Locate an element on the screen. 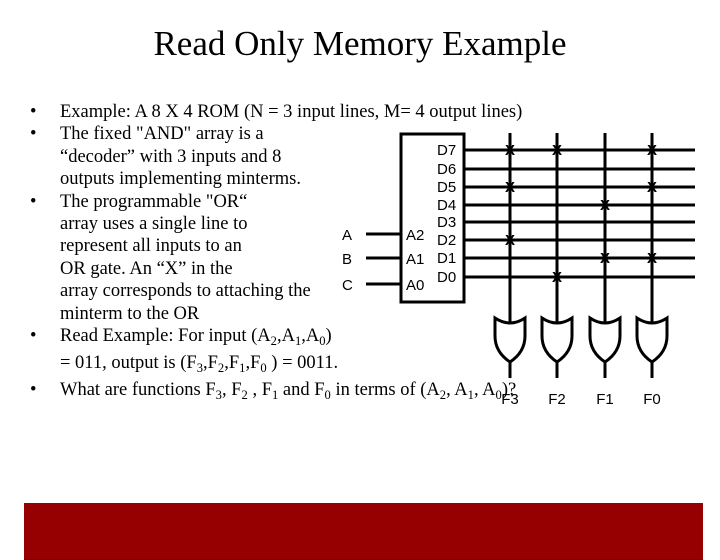 The height and width of the screenshot is (560, 720). connection-x-f2-d7: X is located at coordinates (557, 150).